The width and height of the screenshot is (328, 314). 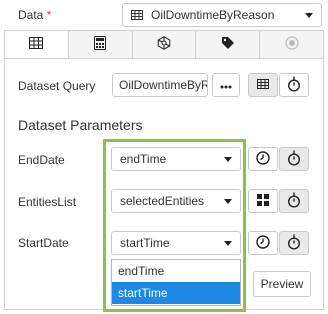 What do you see at coordinates (213, 15) in the screenshot?
I see `data-source-value: OilDowntimeByReason` at bounding box center [213, 15].